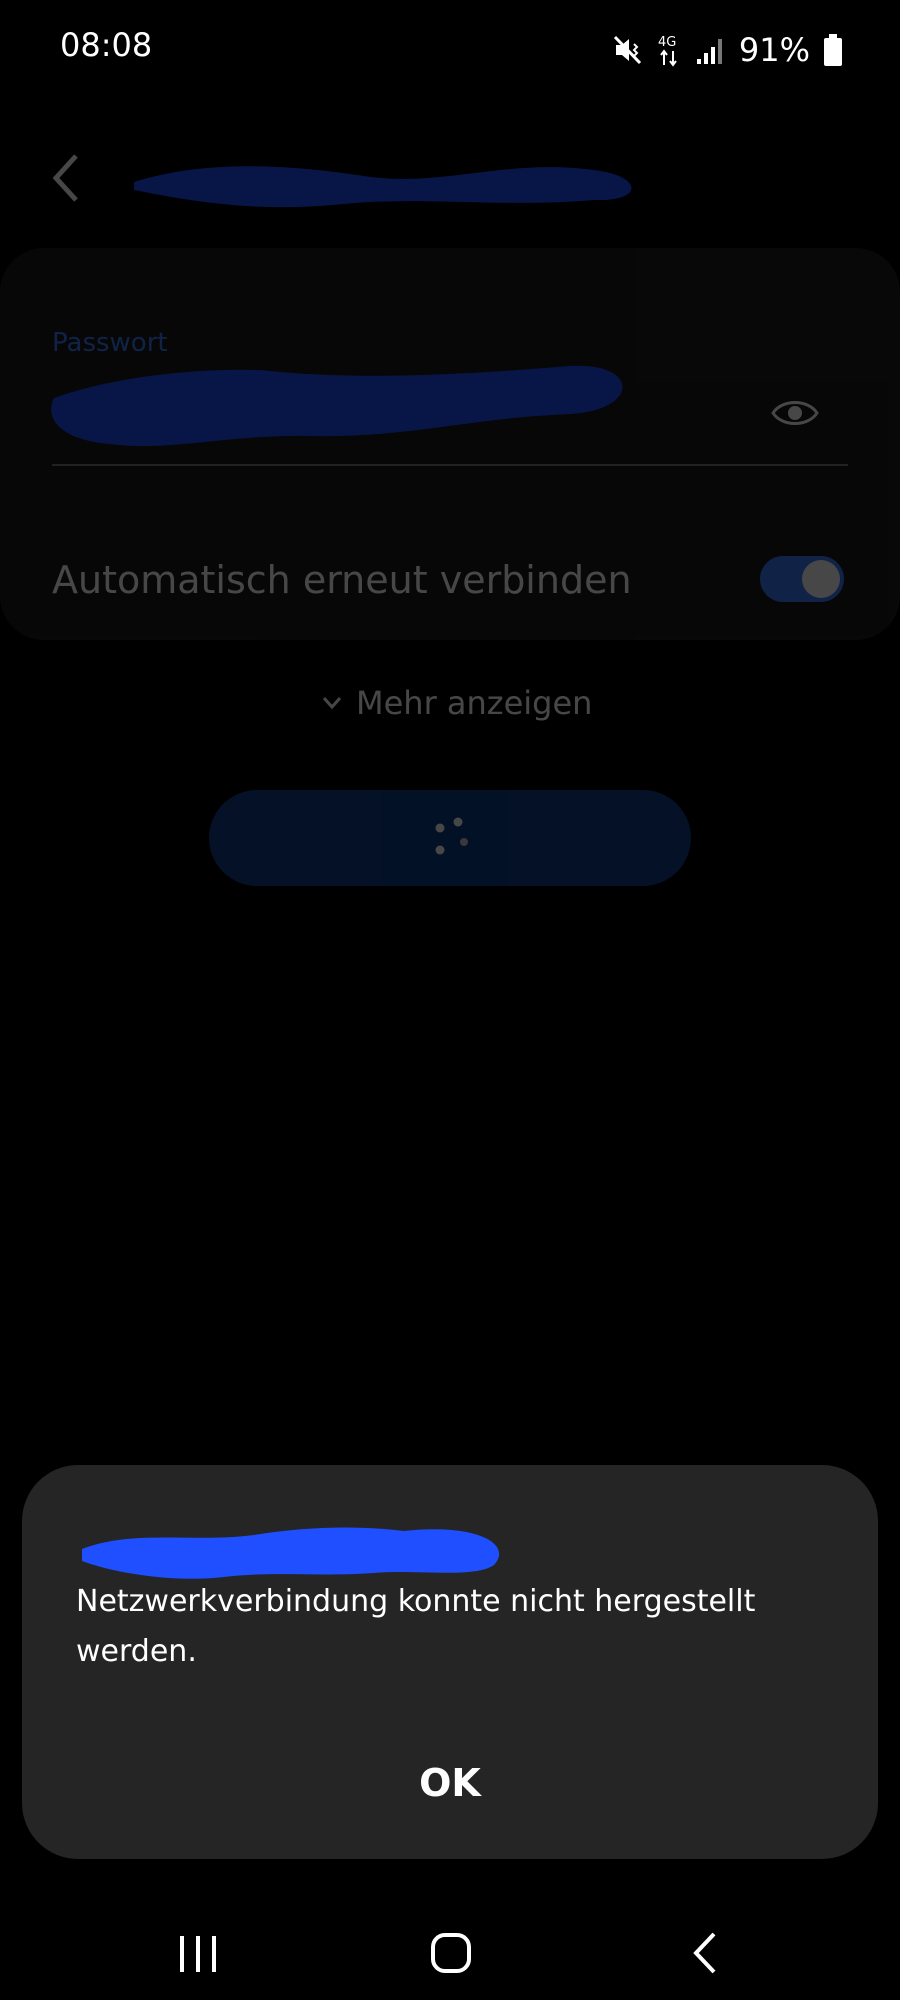  What do you see at coordinates (68, 178) in the screenshot?
I see `back-chevron-icon` at bounding box center [68, 178].